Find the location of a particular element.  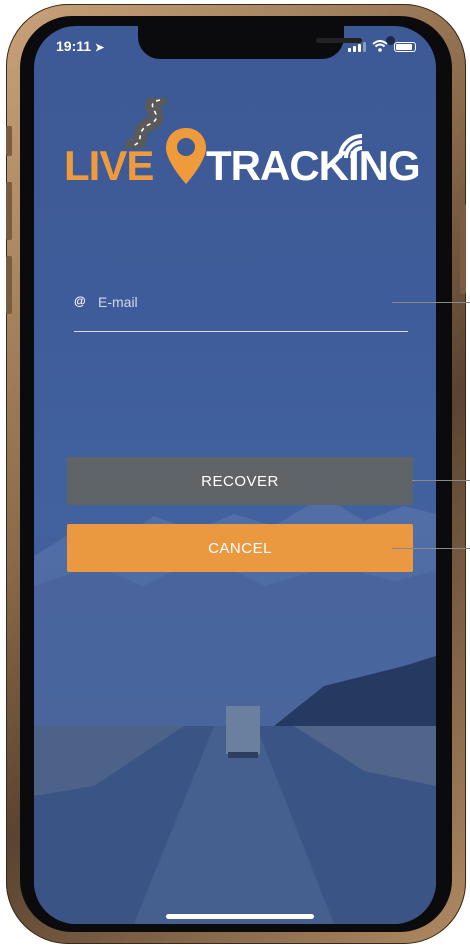

email-field is located at coordinates (248, 302).